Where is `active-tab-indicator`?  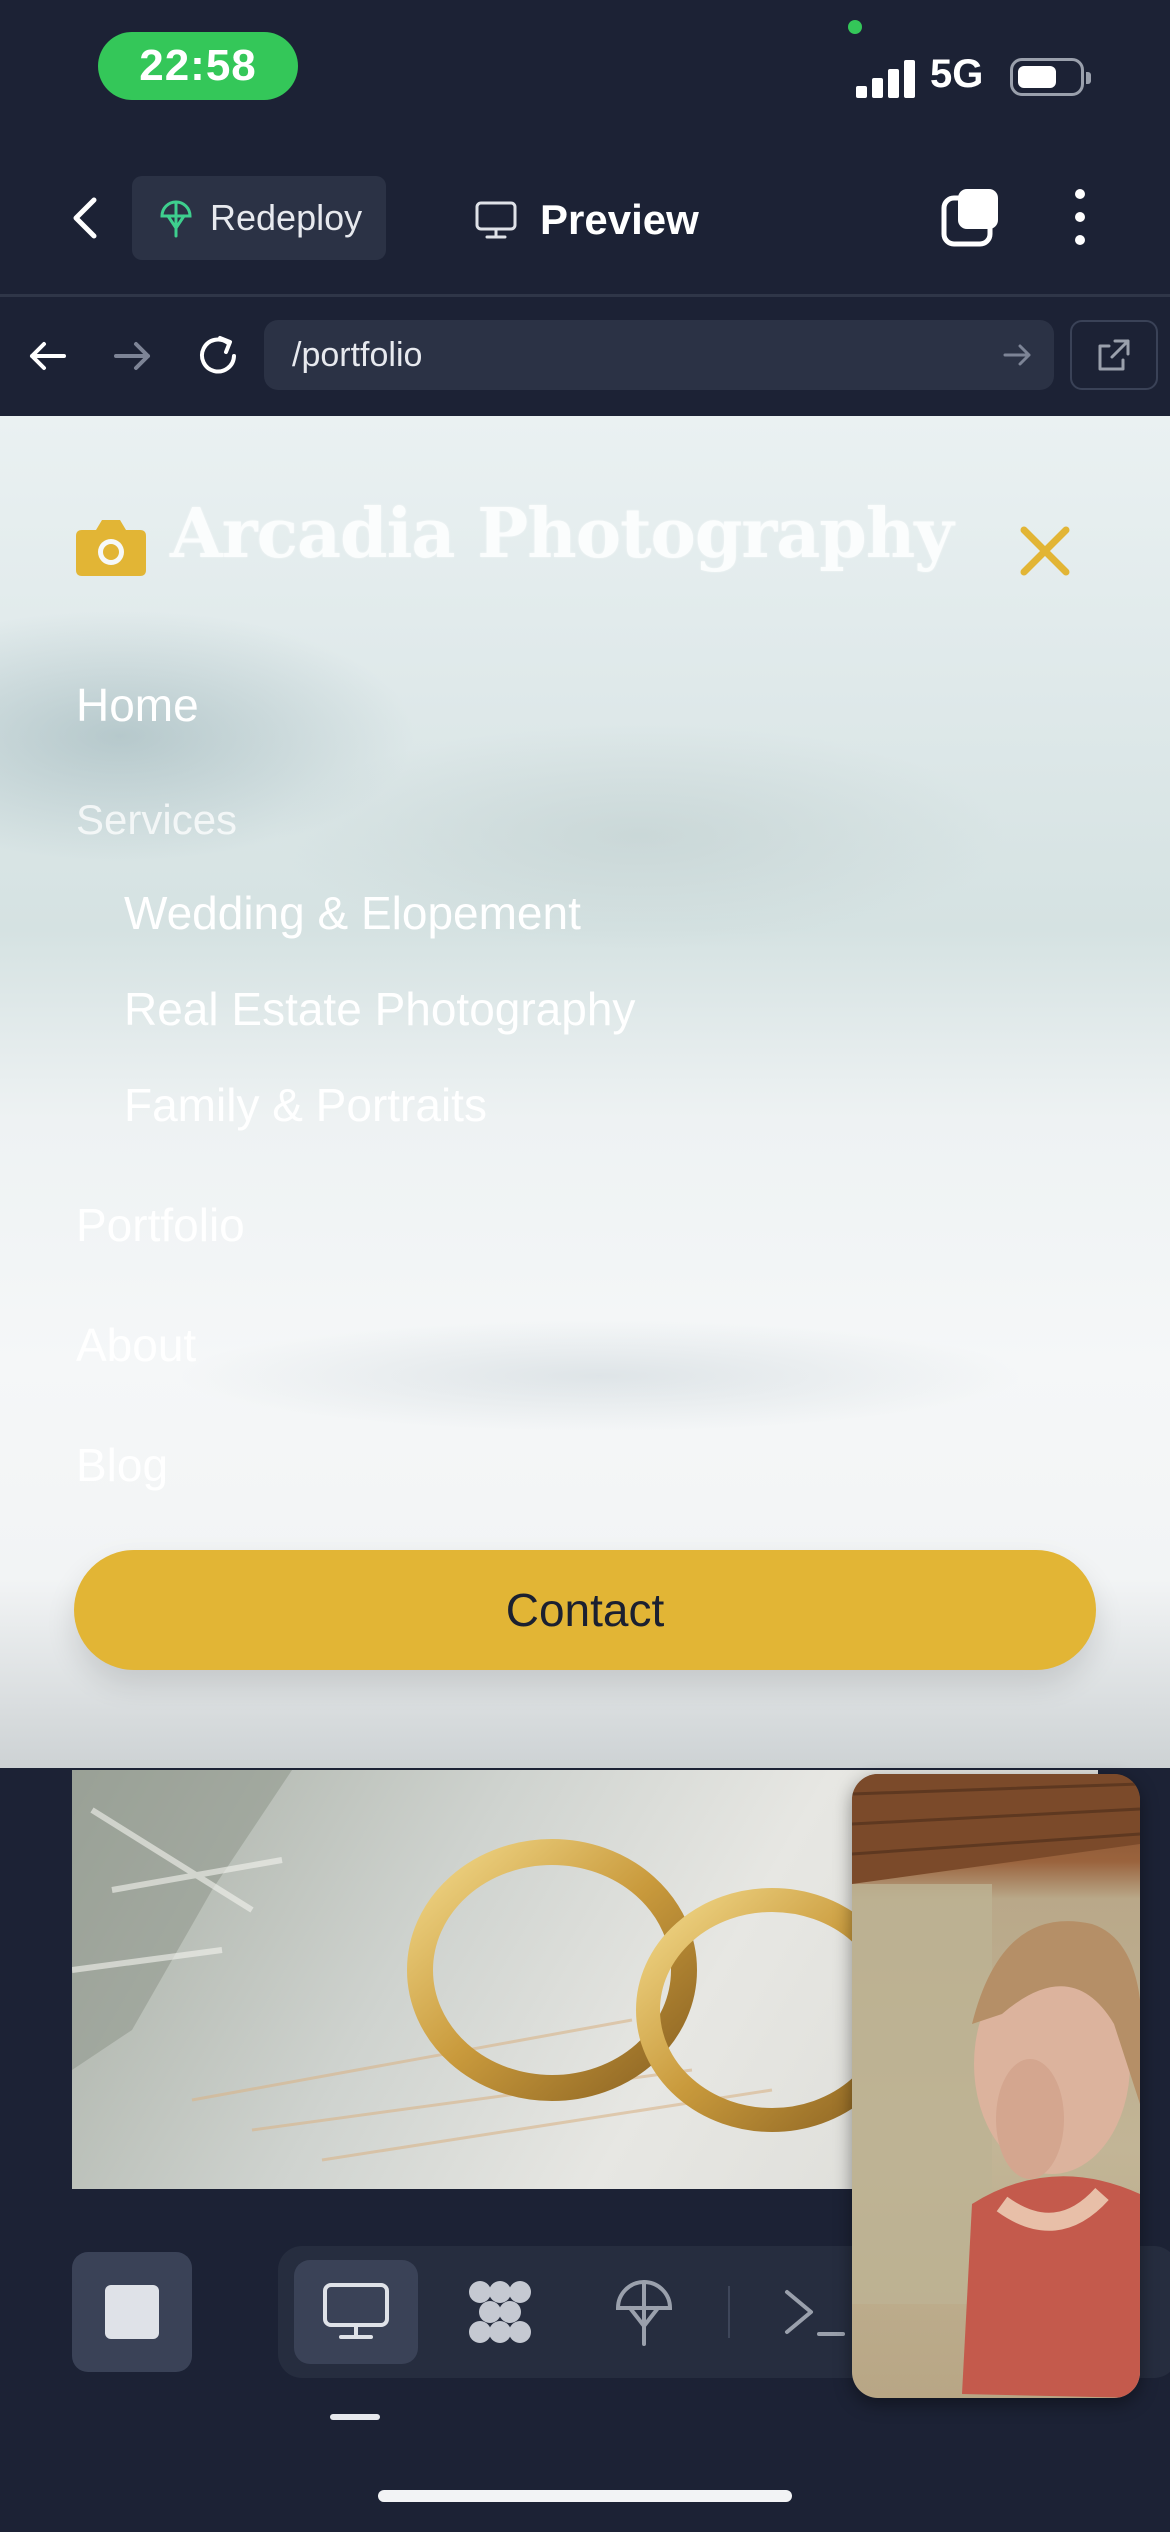
active-tab-indicator is located at coordinates (355, 2417).